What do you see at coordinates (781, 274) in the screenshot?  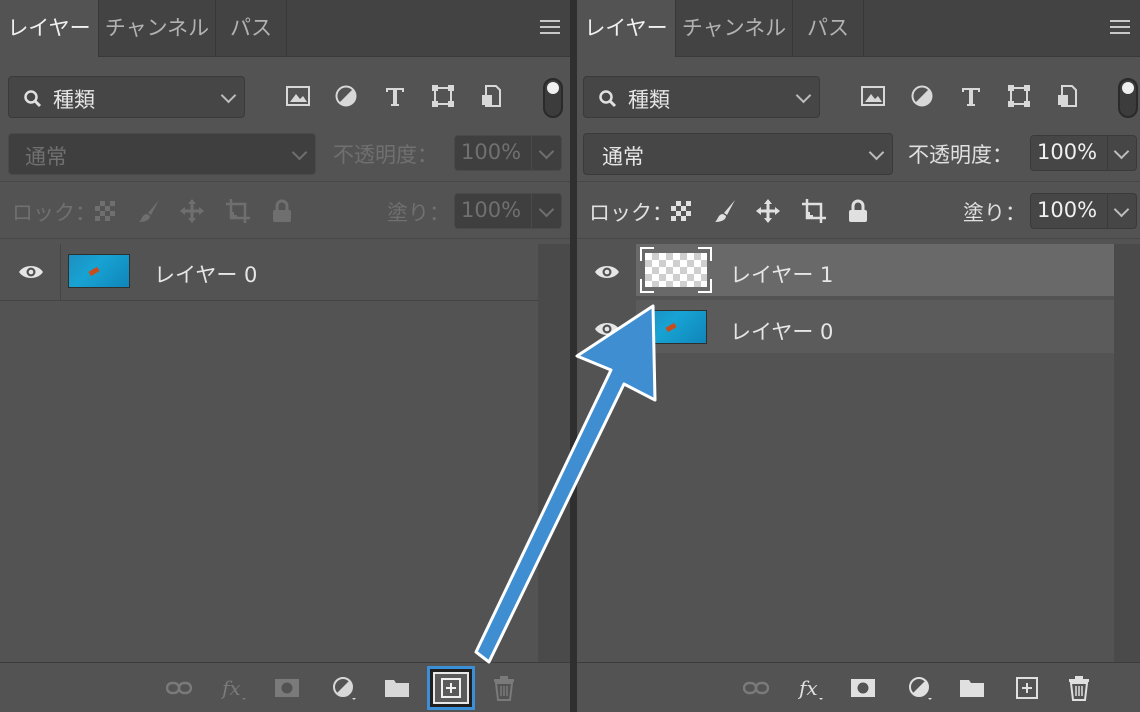 I see `layer-name: レイヤー 1` at bounding box center [781, 274].